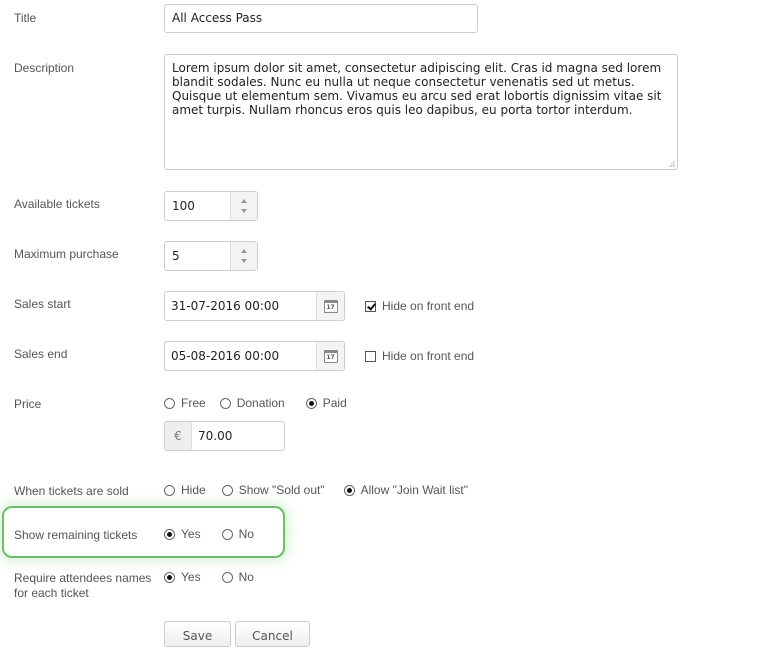  I want to click on price-option-paid: Paid, so click(326, 403).